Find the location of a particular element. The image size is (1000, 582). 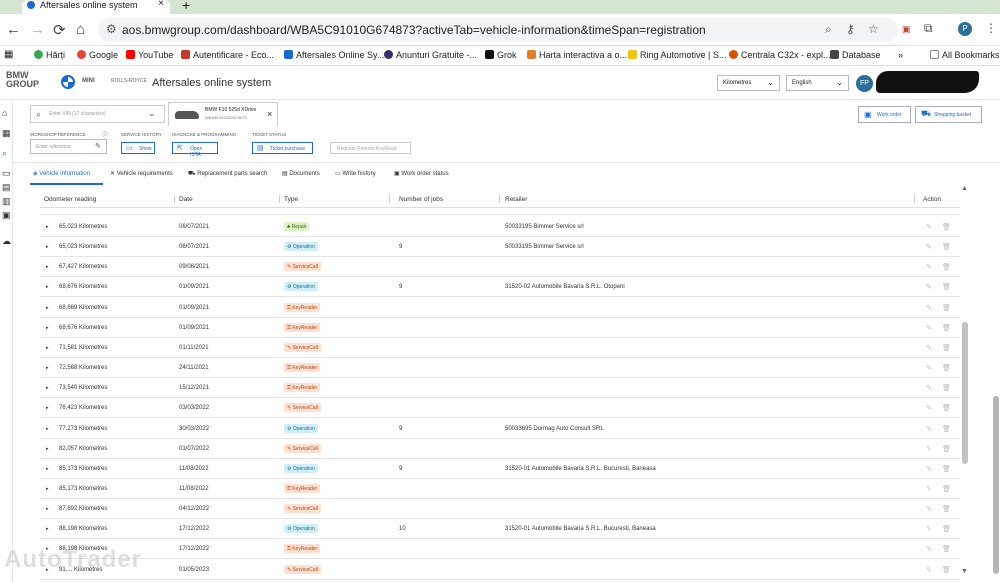

reload-icon: ⟳ is located at coordinates (59, 30).